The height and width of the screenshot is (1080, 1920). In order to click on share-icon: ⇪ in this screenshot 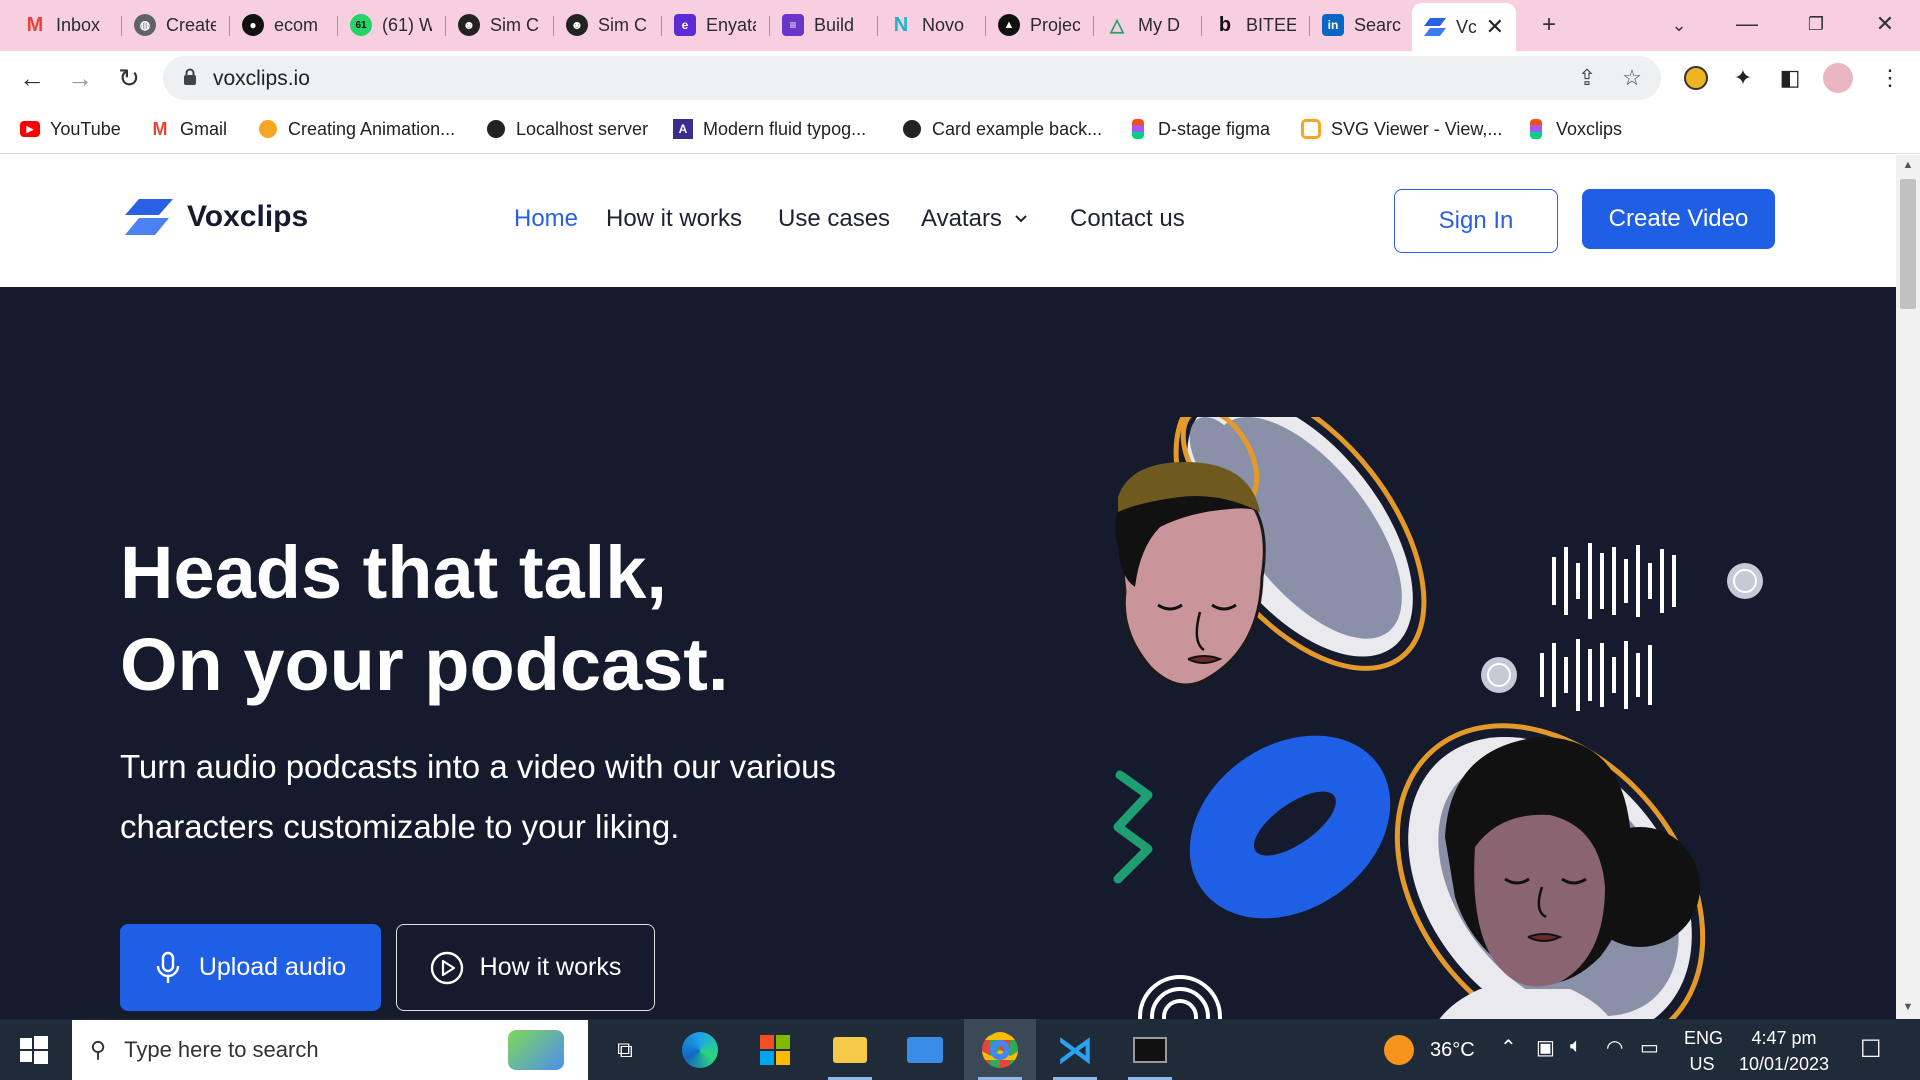, I will do `click(1587, 78)`.